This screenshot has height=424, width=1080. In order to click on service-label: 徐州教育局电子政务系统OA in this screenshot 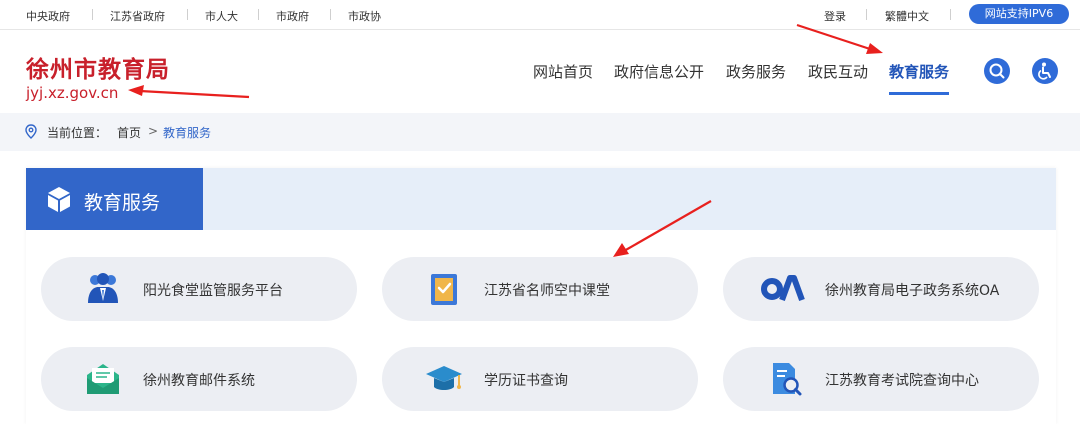, I will do `click(912, 291)`.